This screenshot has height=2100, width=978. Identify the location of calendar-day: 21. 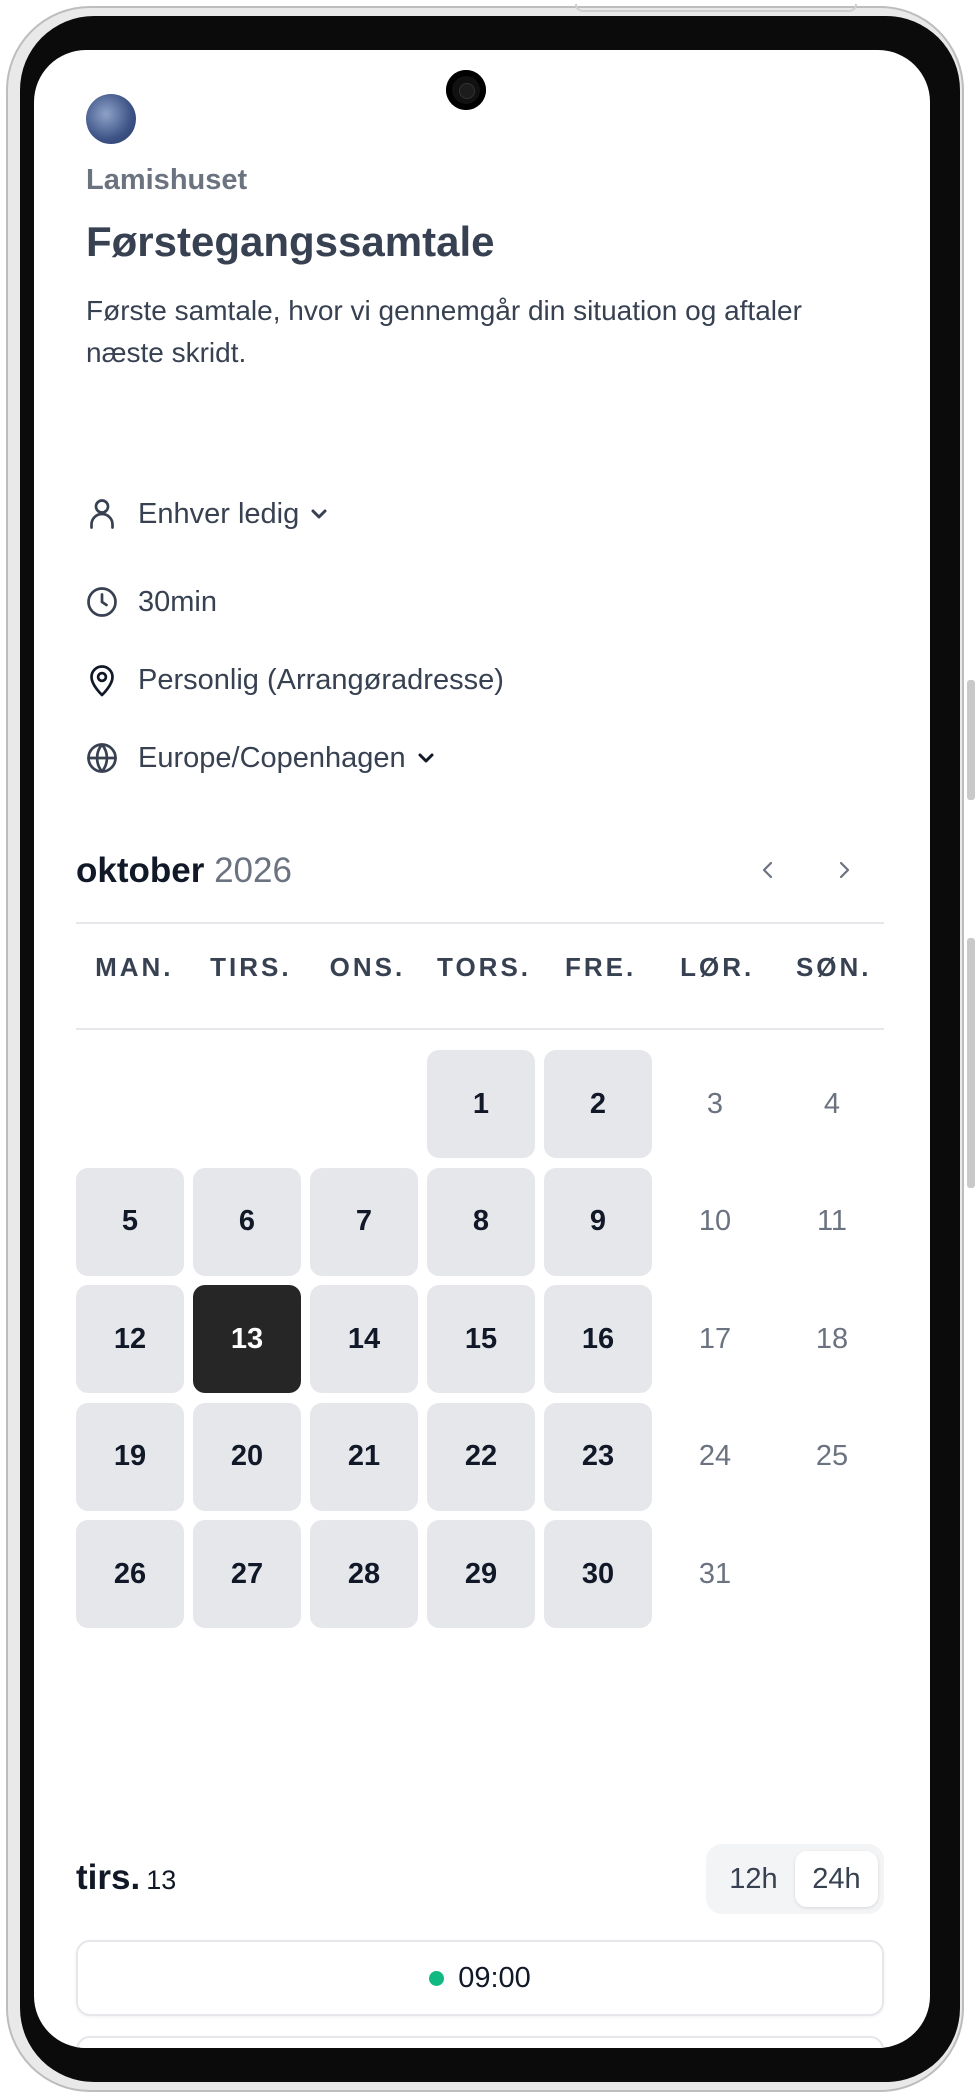
(364, 1456).